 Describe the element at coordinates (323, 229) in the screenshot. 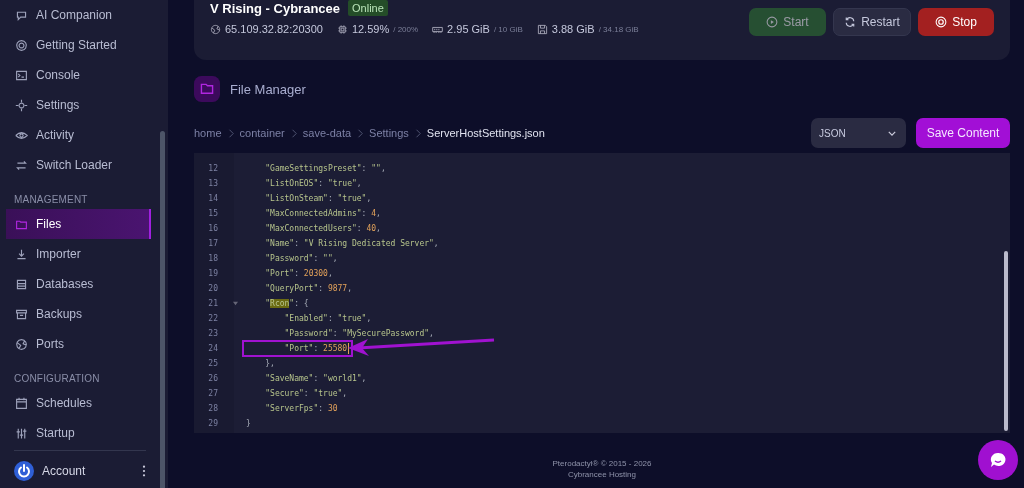

I see `code-line: "MaxConnectedUsers": 40,` at that location.